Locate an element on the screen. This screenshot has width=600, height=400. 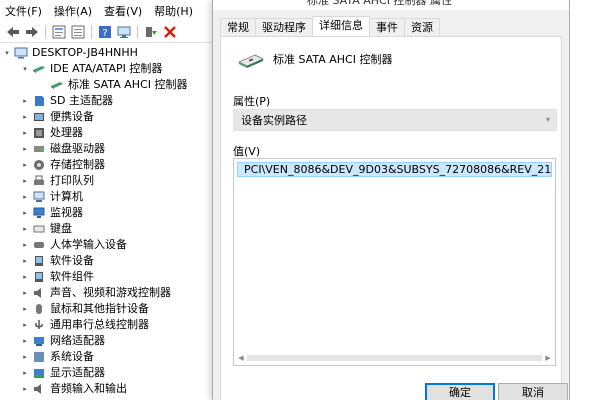
tree-item-hid: ▸ 人体学输入设备 is located at coordinates (73, 245).